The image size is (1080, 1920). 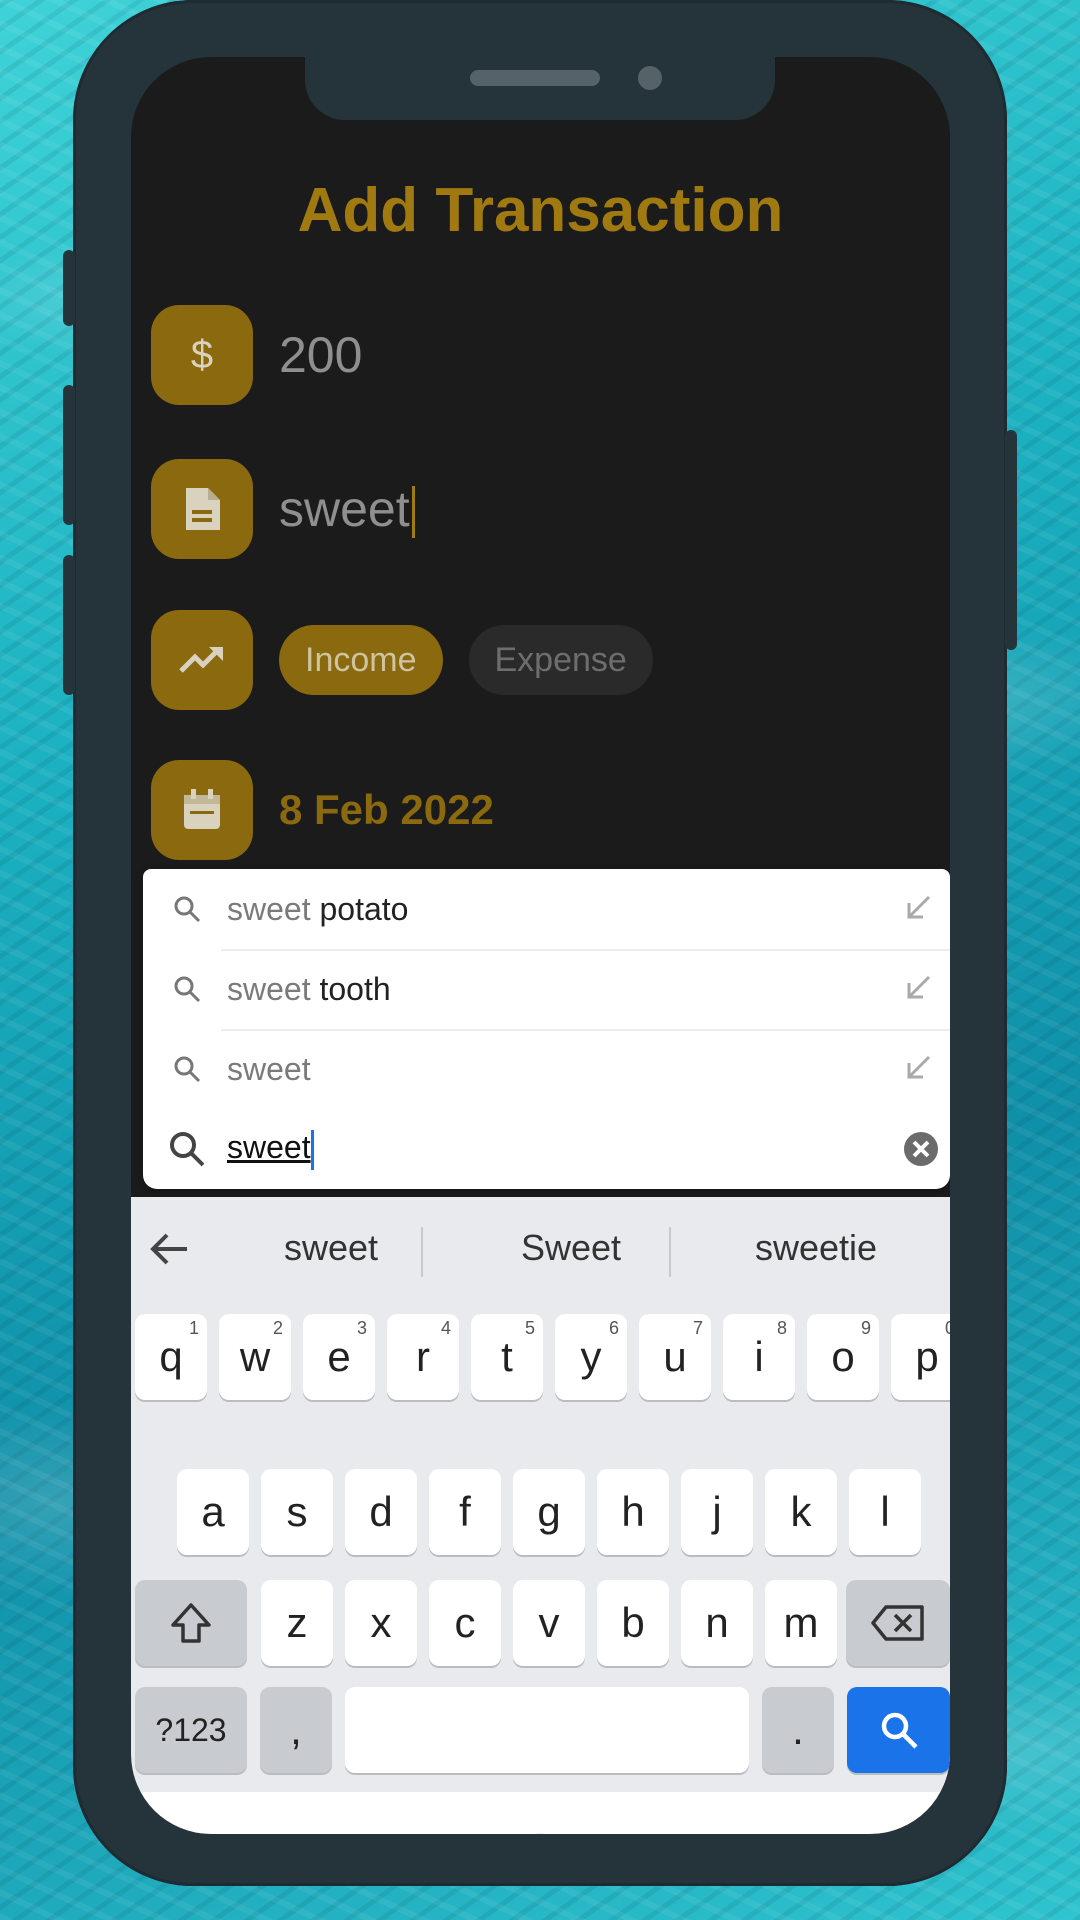 I want to click on suggestion-item: sweet potato, so click(x=546, y=909).